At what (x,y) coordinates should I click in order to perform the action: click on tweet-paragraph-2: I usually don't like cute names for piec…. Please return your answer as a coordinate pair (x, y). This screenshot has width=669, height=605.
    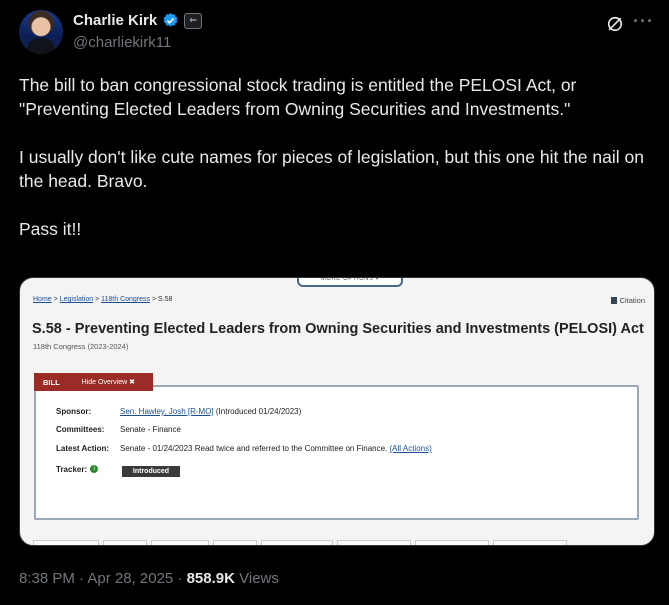
    Looking at the image, I should click on (331, 169).